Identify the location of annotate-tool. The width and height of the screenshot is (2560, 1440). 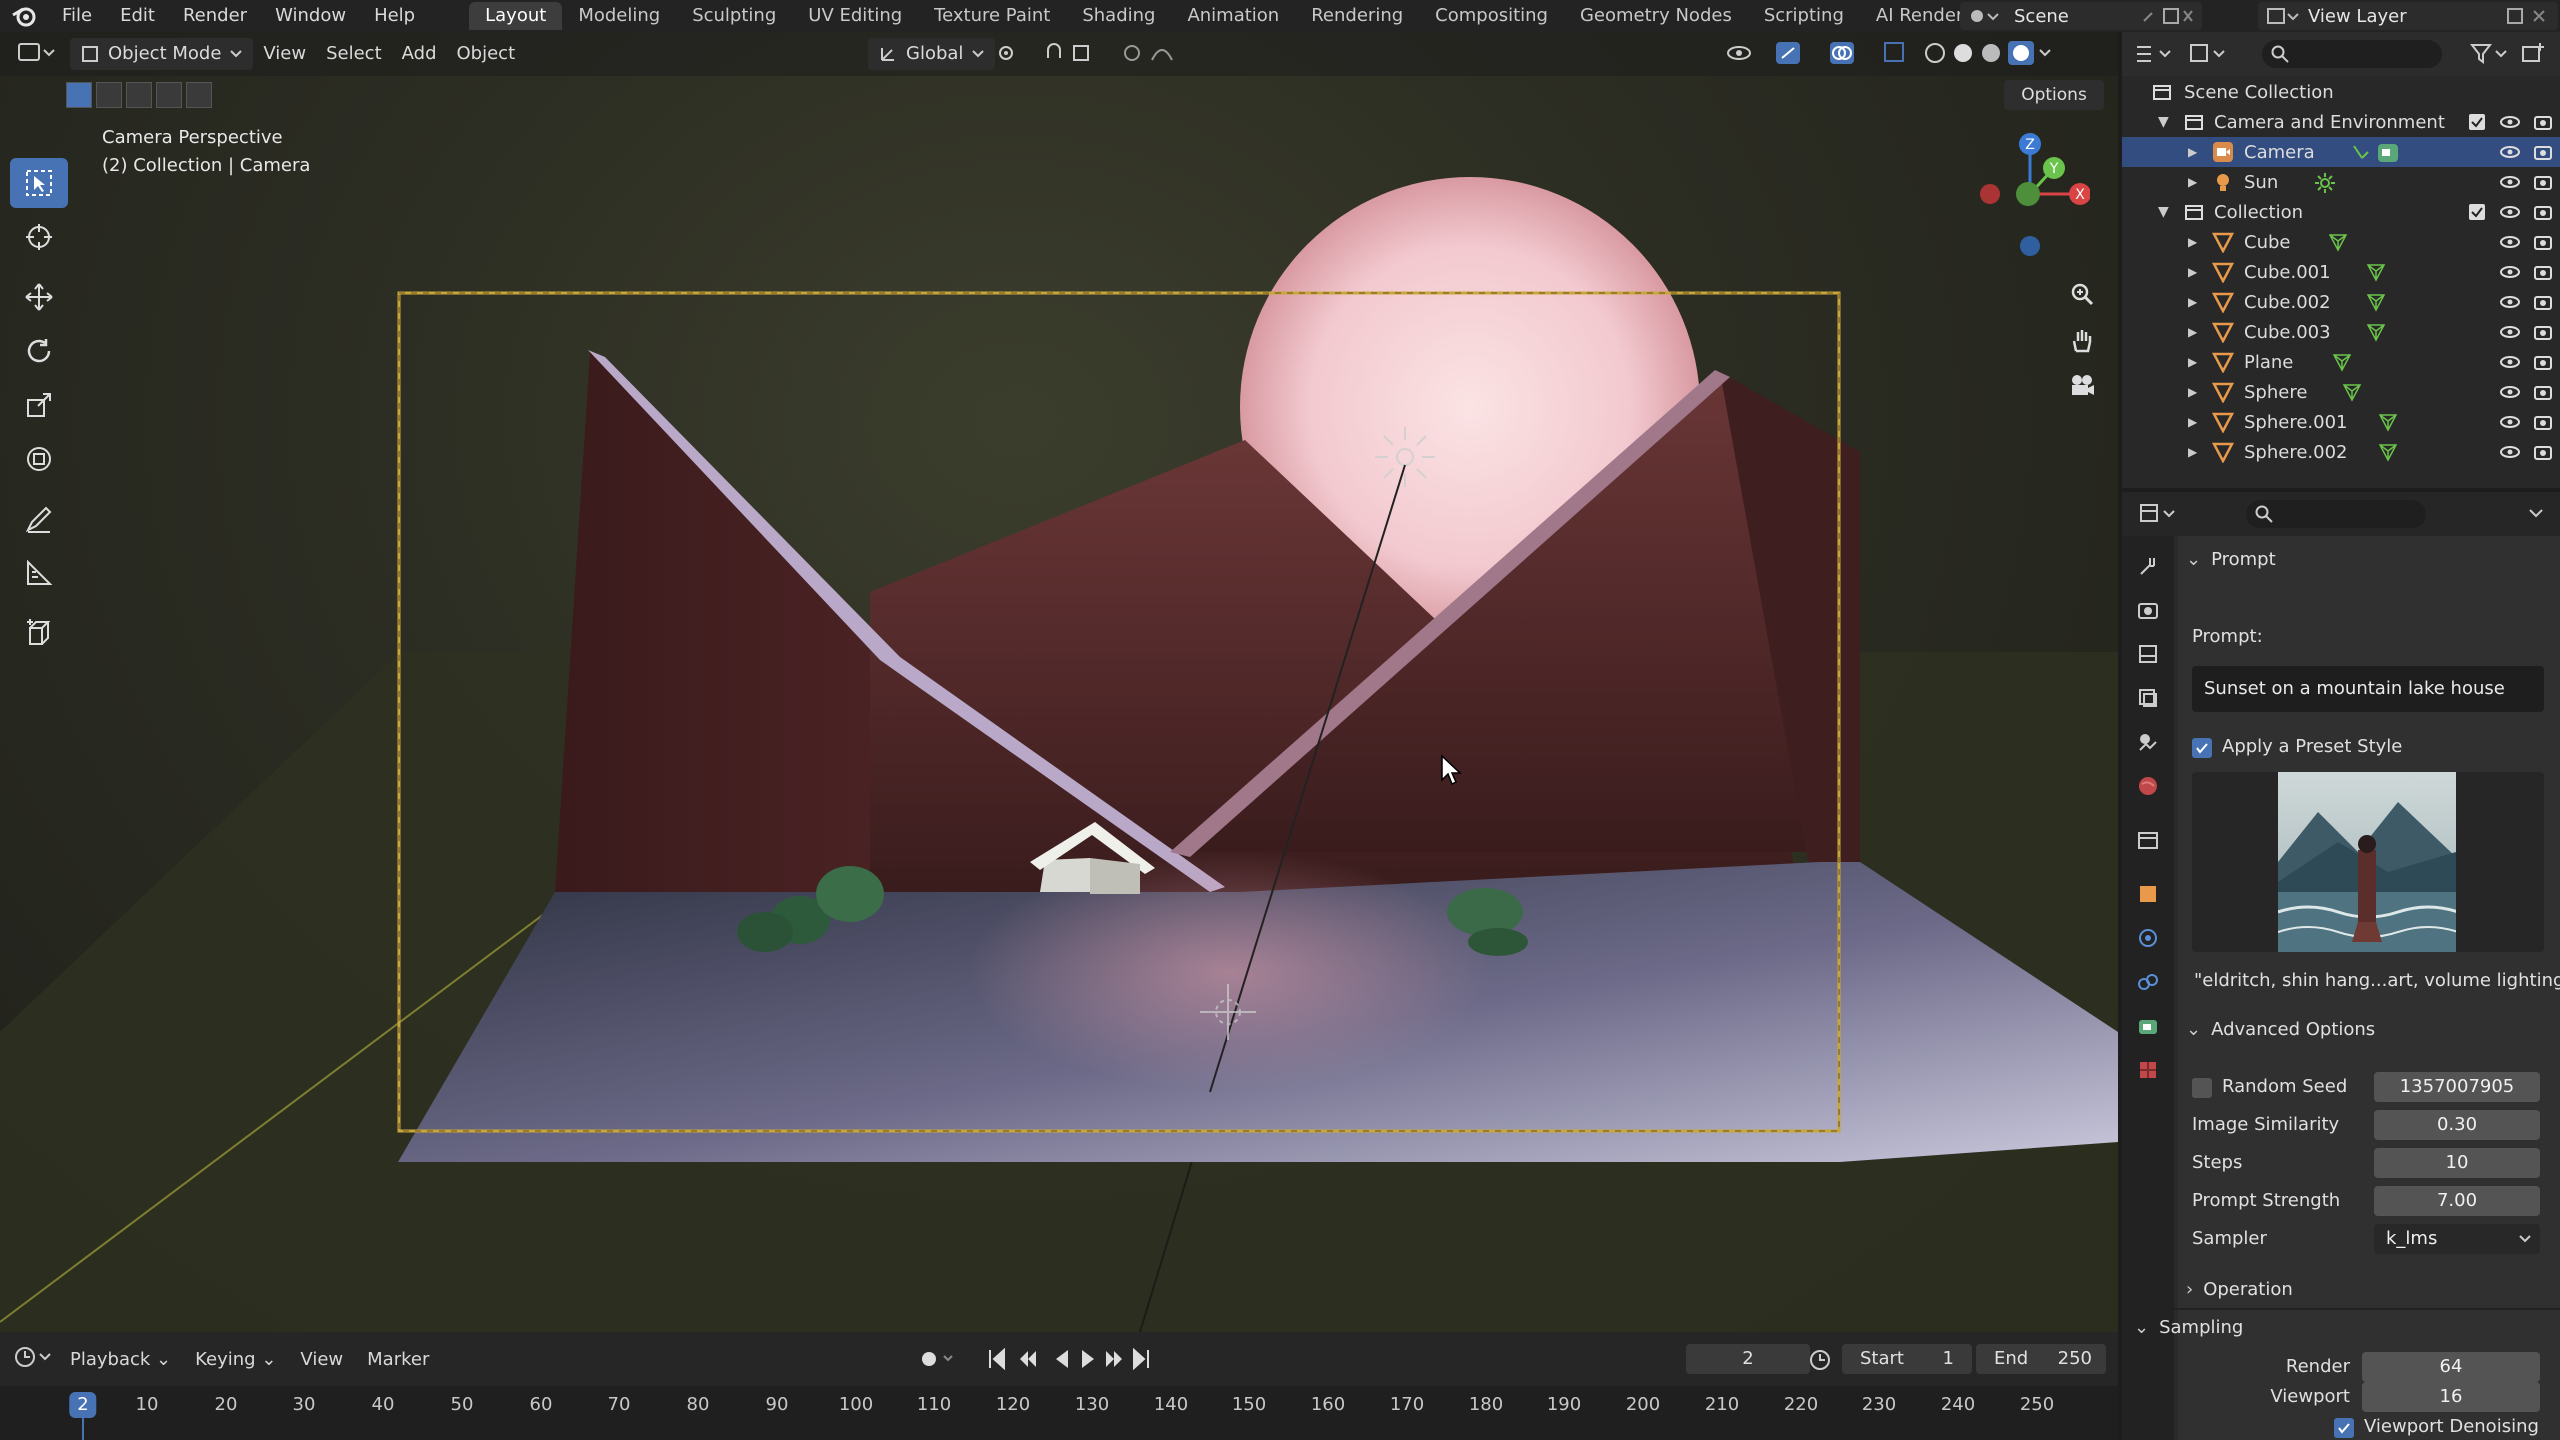
(39, 519).